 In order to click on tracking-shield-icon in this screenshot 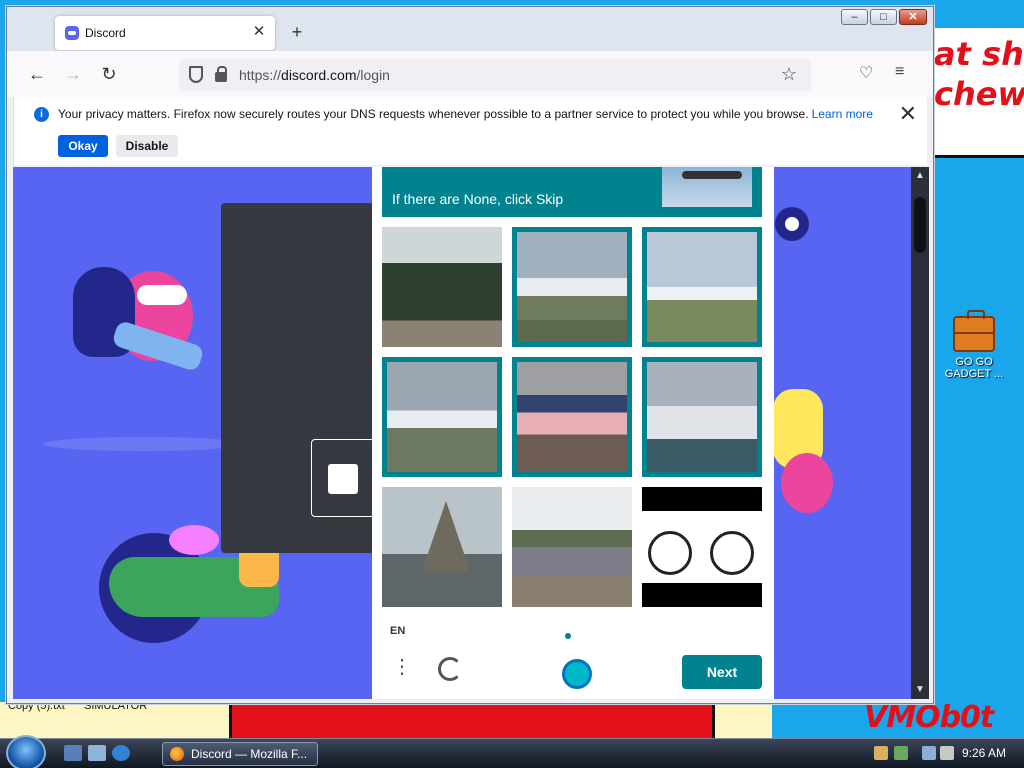, I will do `click(196, 74)`.